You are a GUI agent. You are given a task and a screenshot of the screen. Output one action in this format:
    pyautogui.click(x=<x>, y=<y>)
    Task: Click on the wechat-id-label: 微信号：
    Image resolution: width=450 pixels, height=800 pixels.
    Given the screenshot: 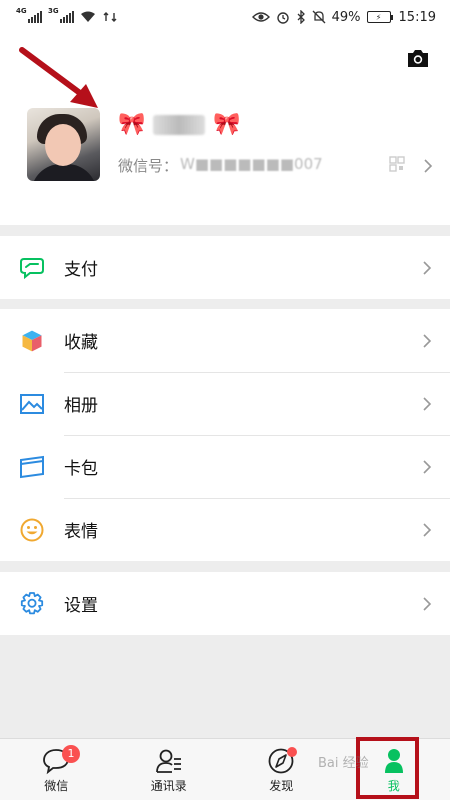 What is the action you would take?
    pyautogui.click(x=148, y=166)
    